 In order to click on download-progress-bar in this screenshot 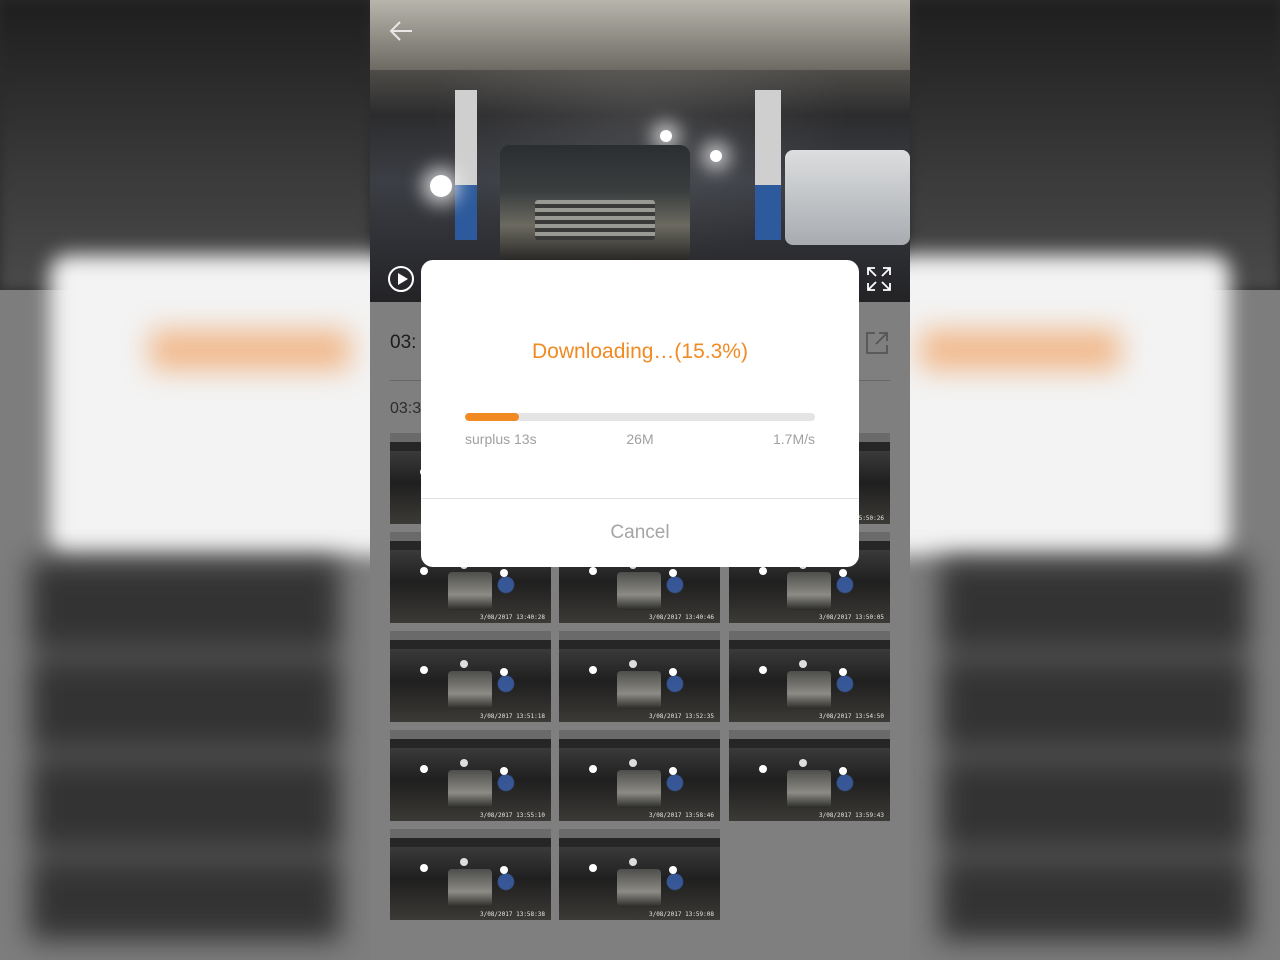, I will do `click(640, 417)`.